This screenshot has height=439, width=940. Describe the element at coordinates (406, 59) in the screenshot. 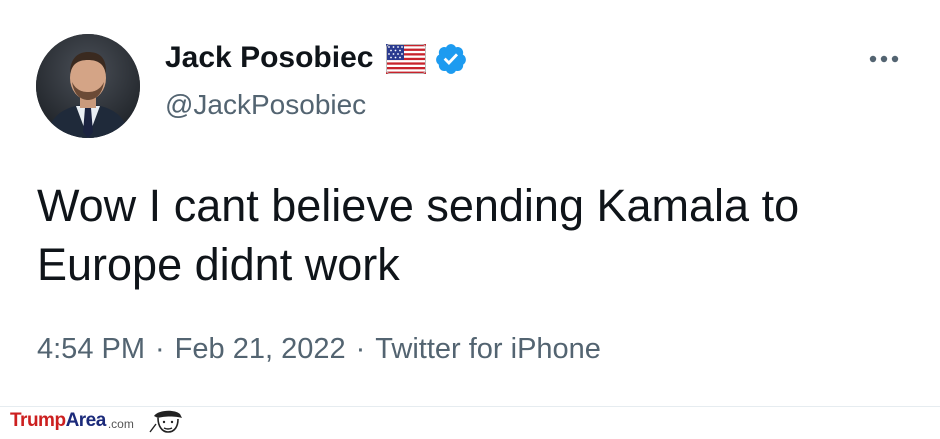

I see `us-flag-icon` at that location.